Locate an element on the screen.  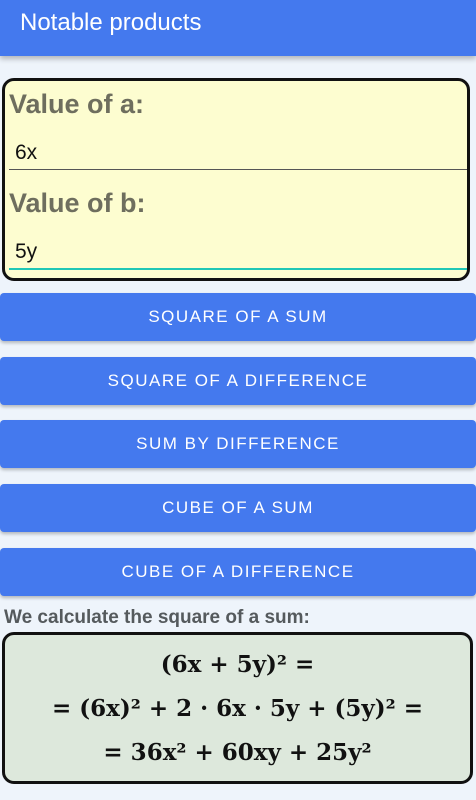
sum-by-difference-button: SUM BY DIFFERENCE is located at coordinates (238, 444).